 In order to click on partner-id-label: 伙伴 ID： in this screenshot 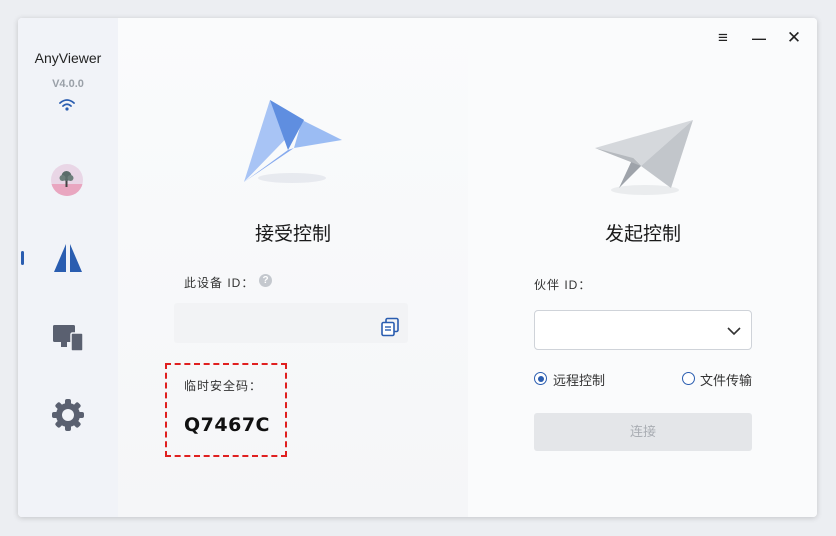, I will do `click(563, 285)`.